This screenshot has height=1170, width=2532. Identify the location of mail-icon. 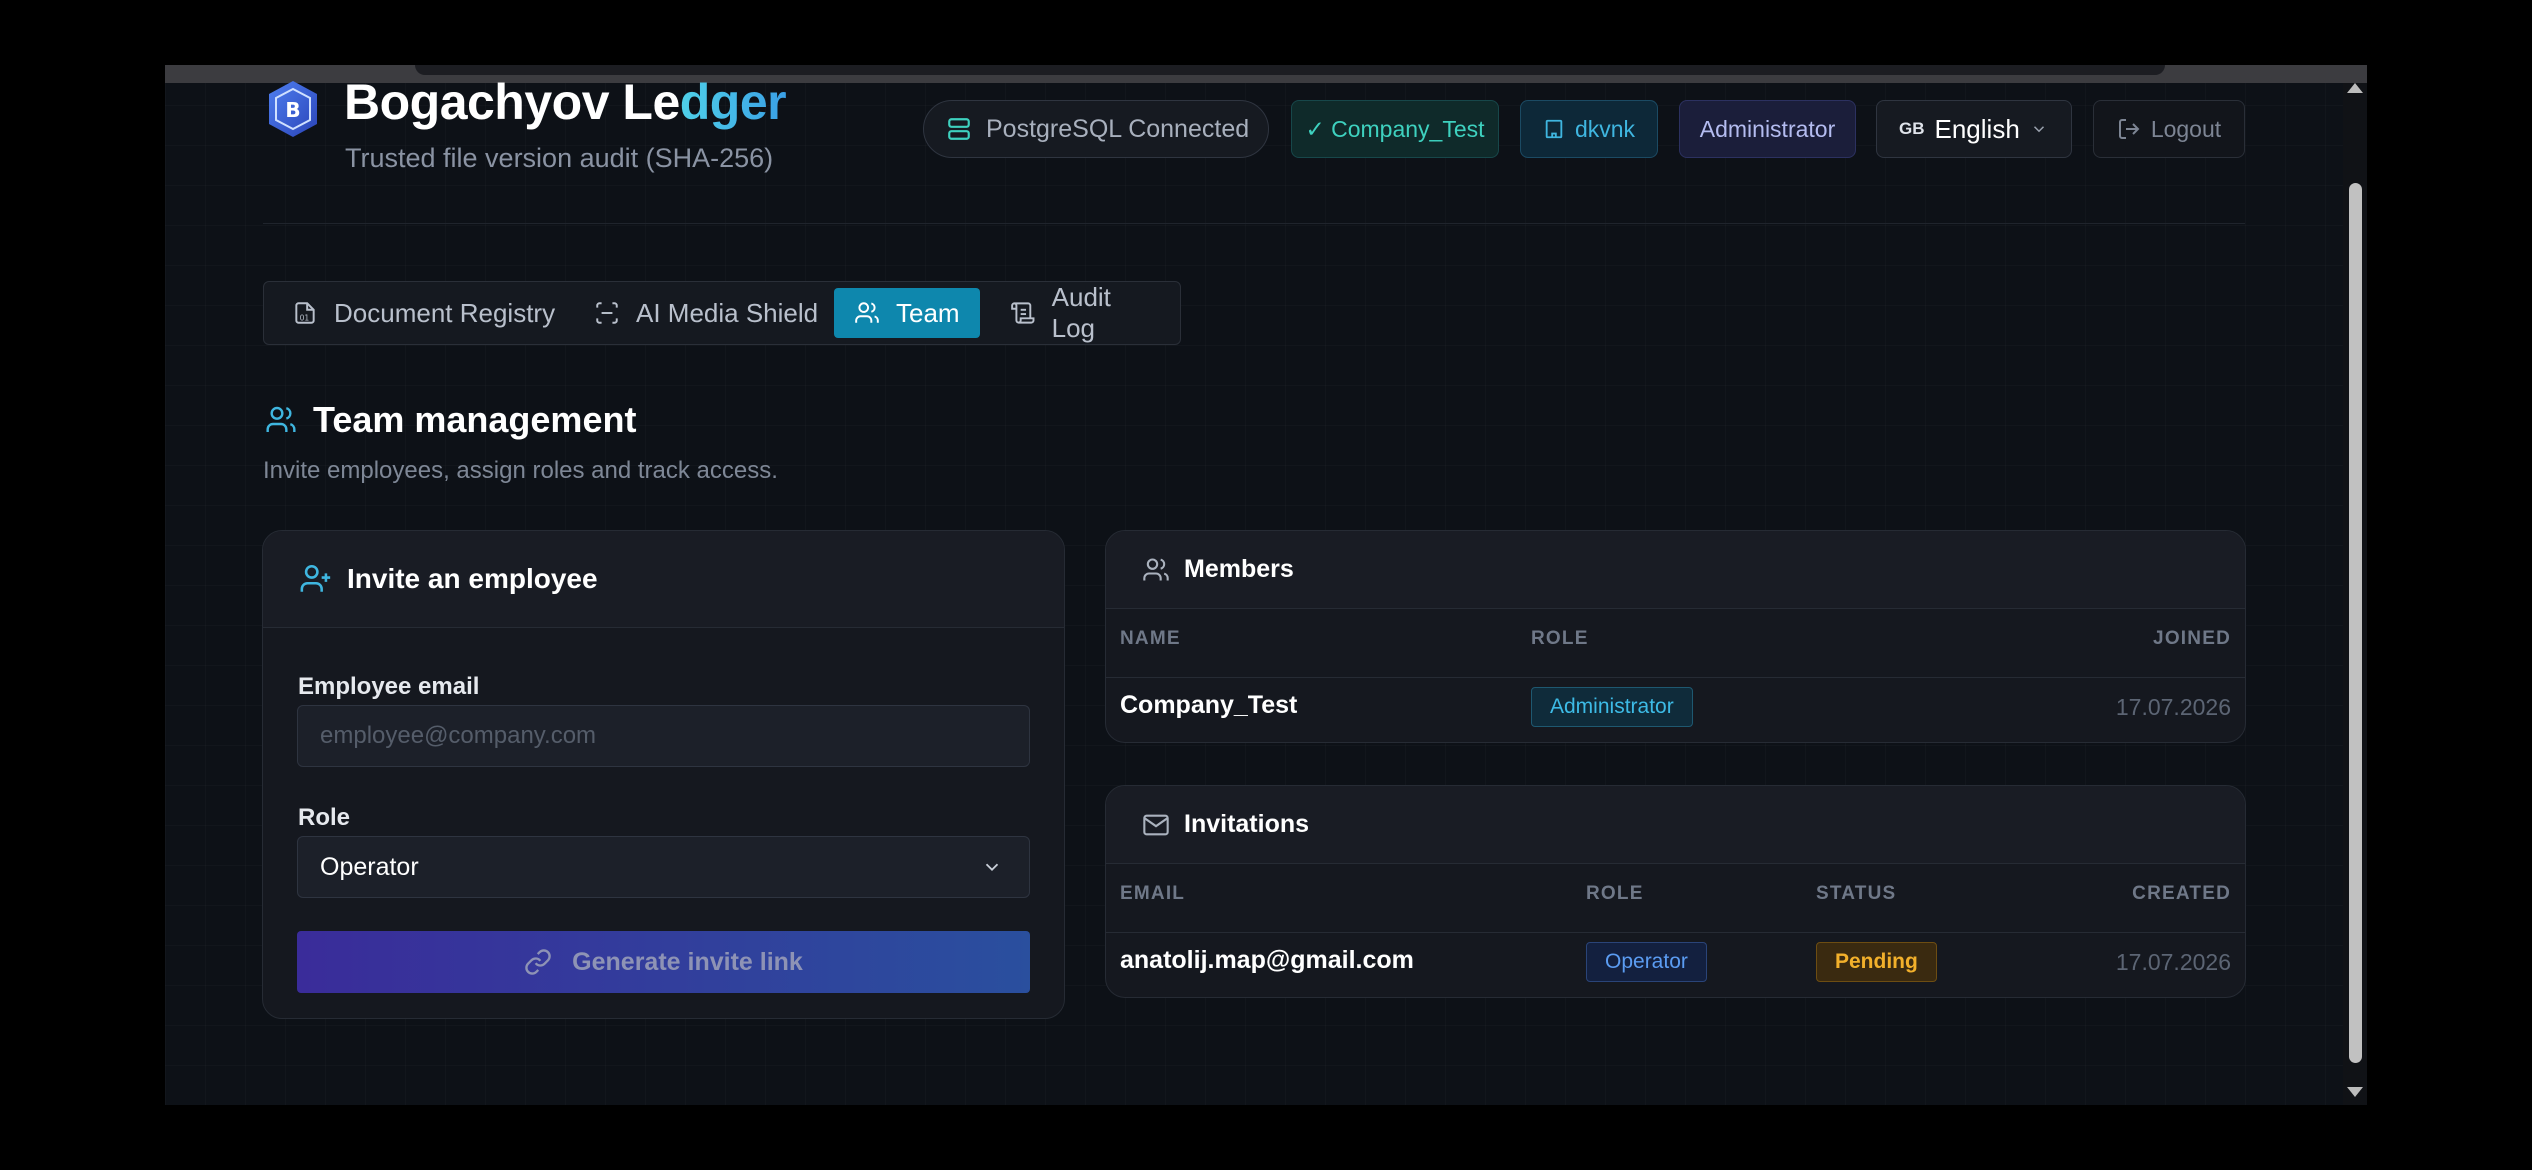
(1156, 824).